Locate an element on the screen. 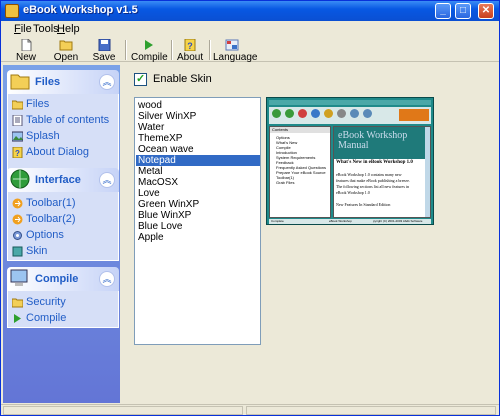  skin-list-item: Love is located at coordinates (198, 193).